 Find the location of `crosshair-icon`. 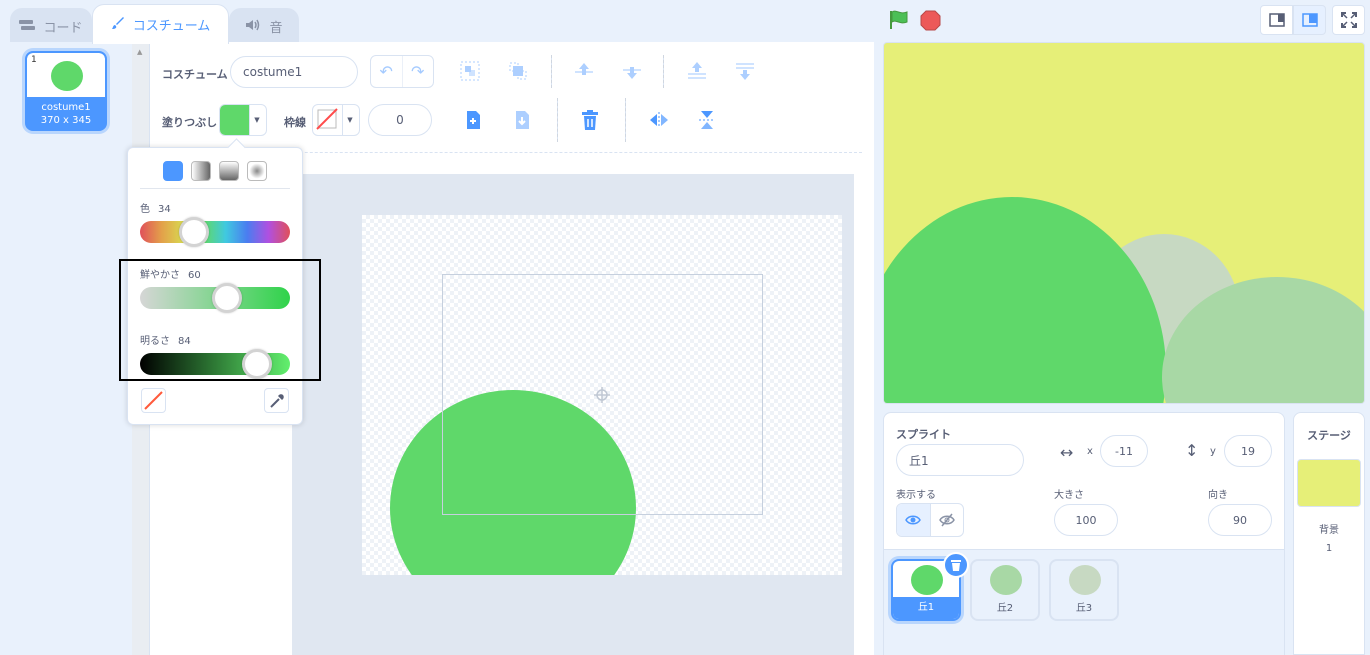

crosshair-icon is located at coordinates (602, 396).